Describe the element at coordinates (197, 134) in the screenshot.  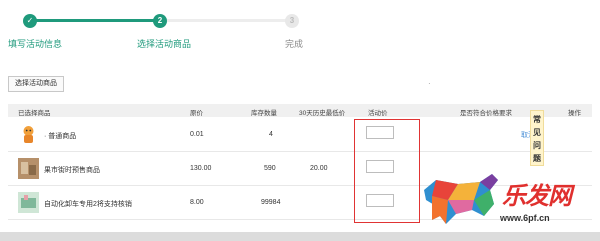
I see `original-price: 0.01` at that location.